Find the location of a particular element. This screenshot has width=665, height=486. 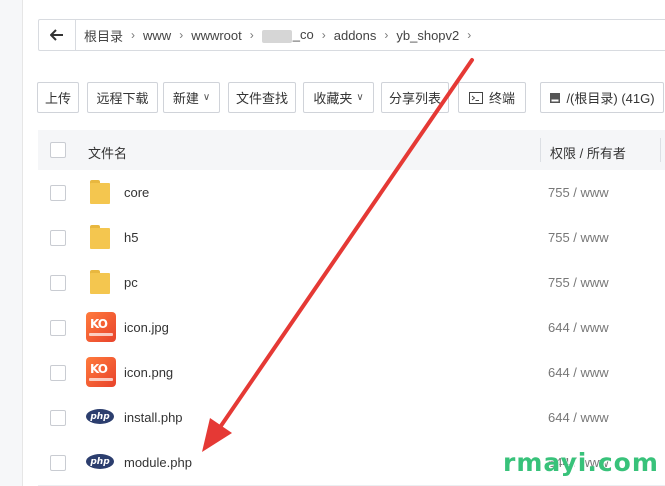

file-name: icon.jpg is located at coordinates (146, 327).